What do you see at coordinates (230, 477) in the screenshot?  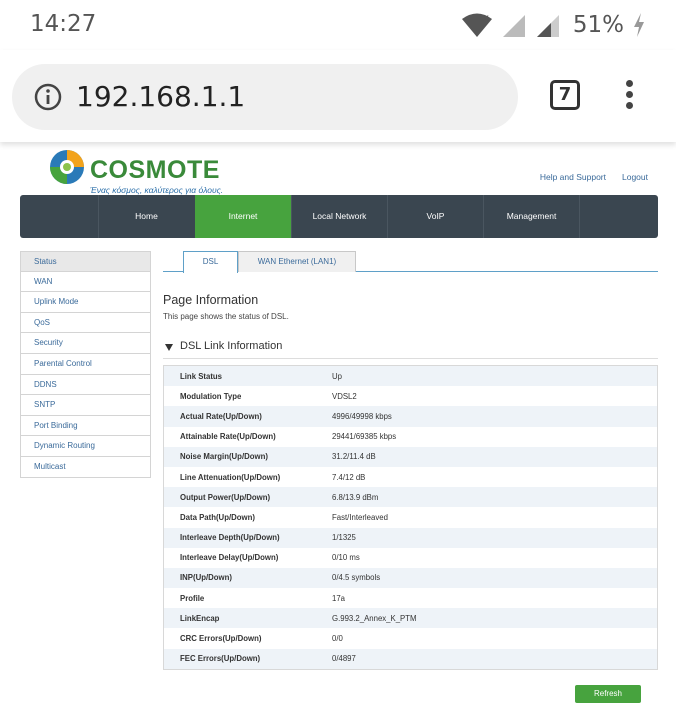 I see `row-label: Line Attenuation(Up/Down)` at bounding box center [230, 477].